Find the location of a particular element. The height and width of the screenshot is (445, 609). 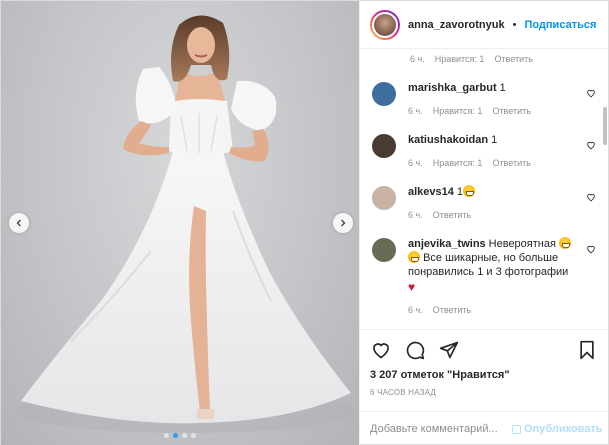

publish-button: Опубликовать is located at coordinates (557, 429).